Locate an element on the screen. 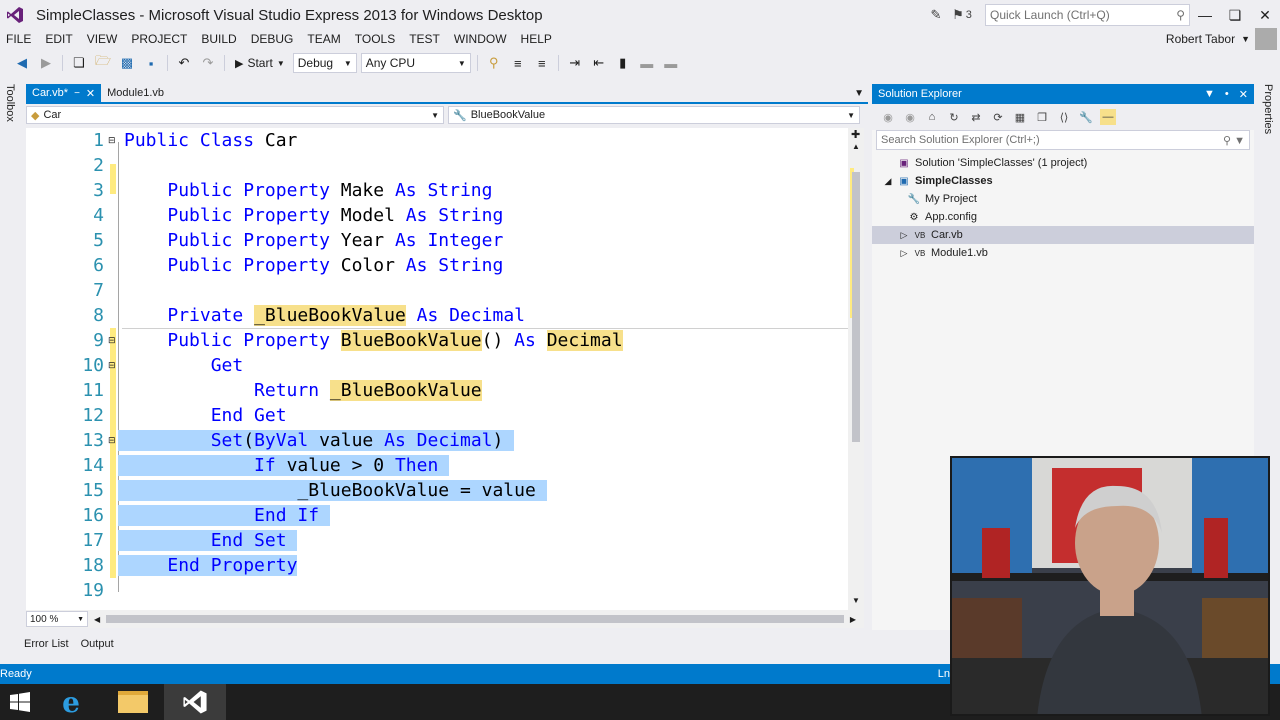 The image size is (1280, 720). tree-item-solution: ▣ Solution 'SimpleClasses' (1 project) is located at coordinates (1063, 163).